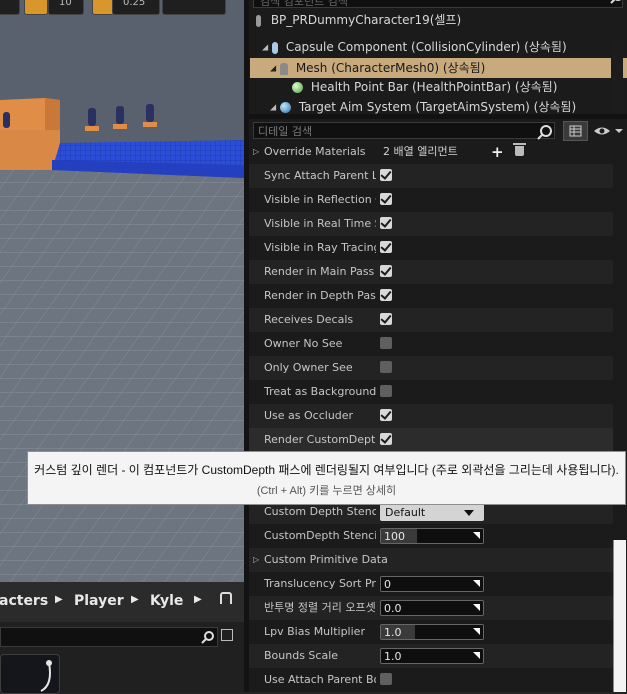 The height and width of the screenshot is (694, 627). What do you see at coordinates (438, 4) in the screenshot?
I see `component-search-input: 검색 컴포넌트 검색` at bounding box center [438, 4].